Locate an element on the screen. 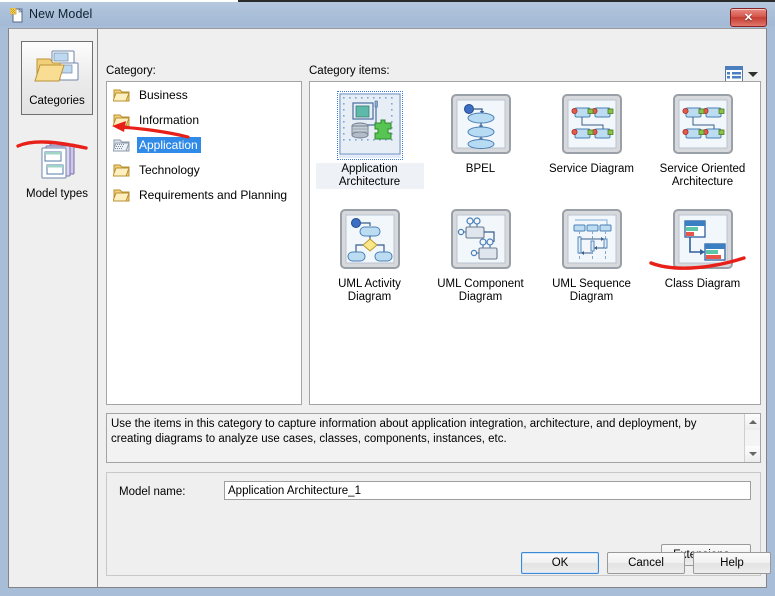  category-item-label: UML Component Diagram is located at coordinates (480, 290).